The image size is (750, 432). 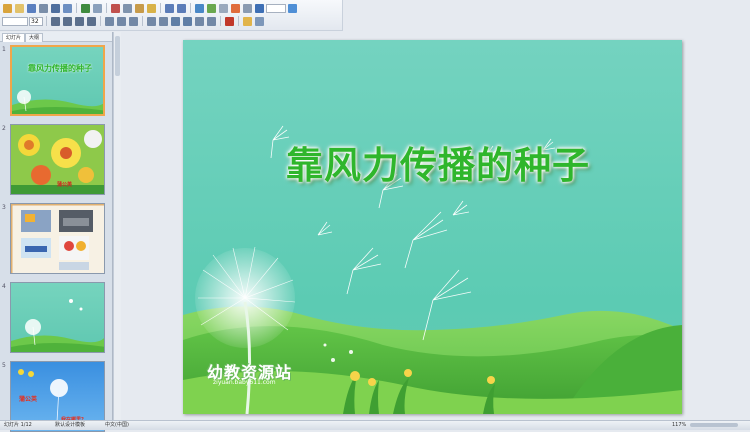 What do you see at coordinates (244, 382) in the screenshot?
I see `watermark-url: ziyuan.baby611.com` at bounding box center [244, 382].